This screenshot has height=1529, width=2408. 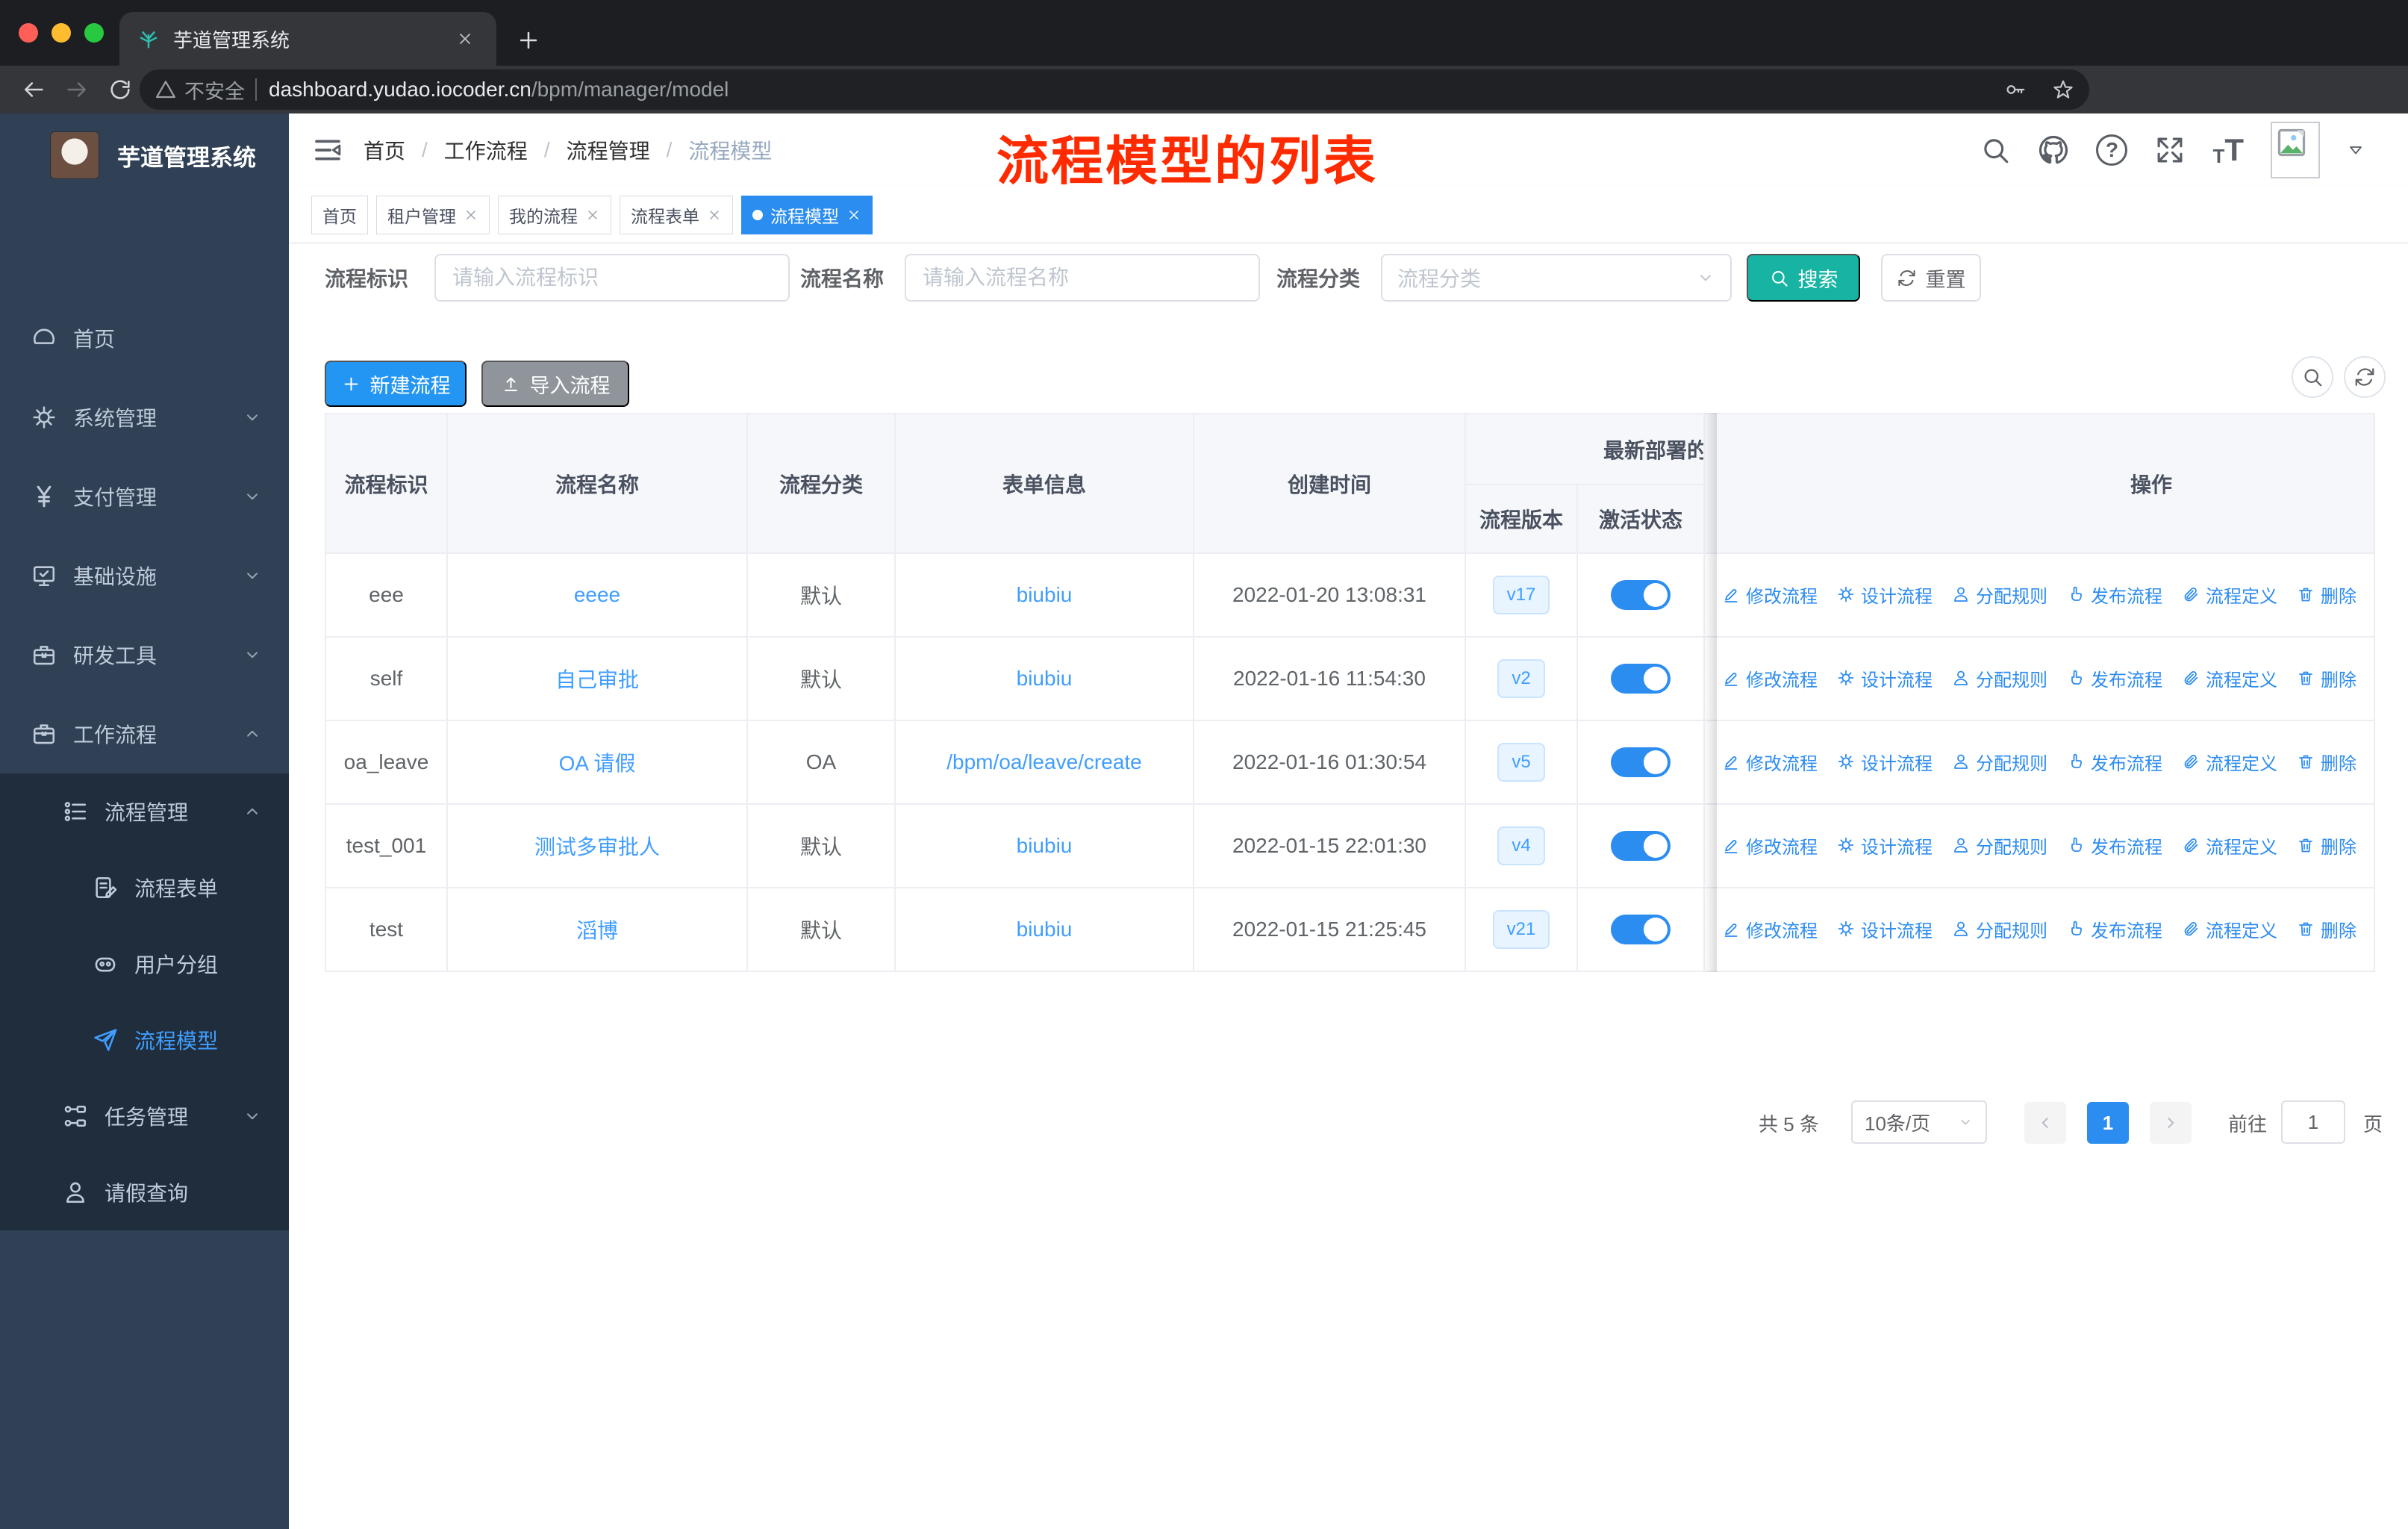 I want to click on sidebar-item-home: 首页, so click(x=144, y=338).